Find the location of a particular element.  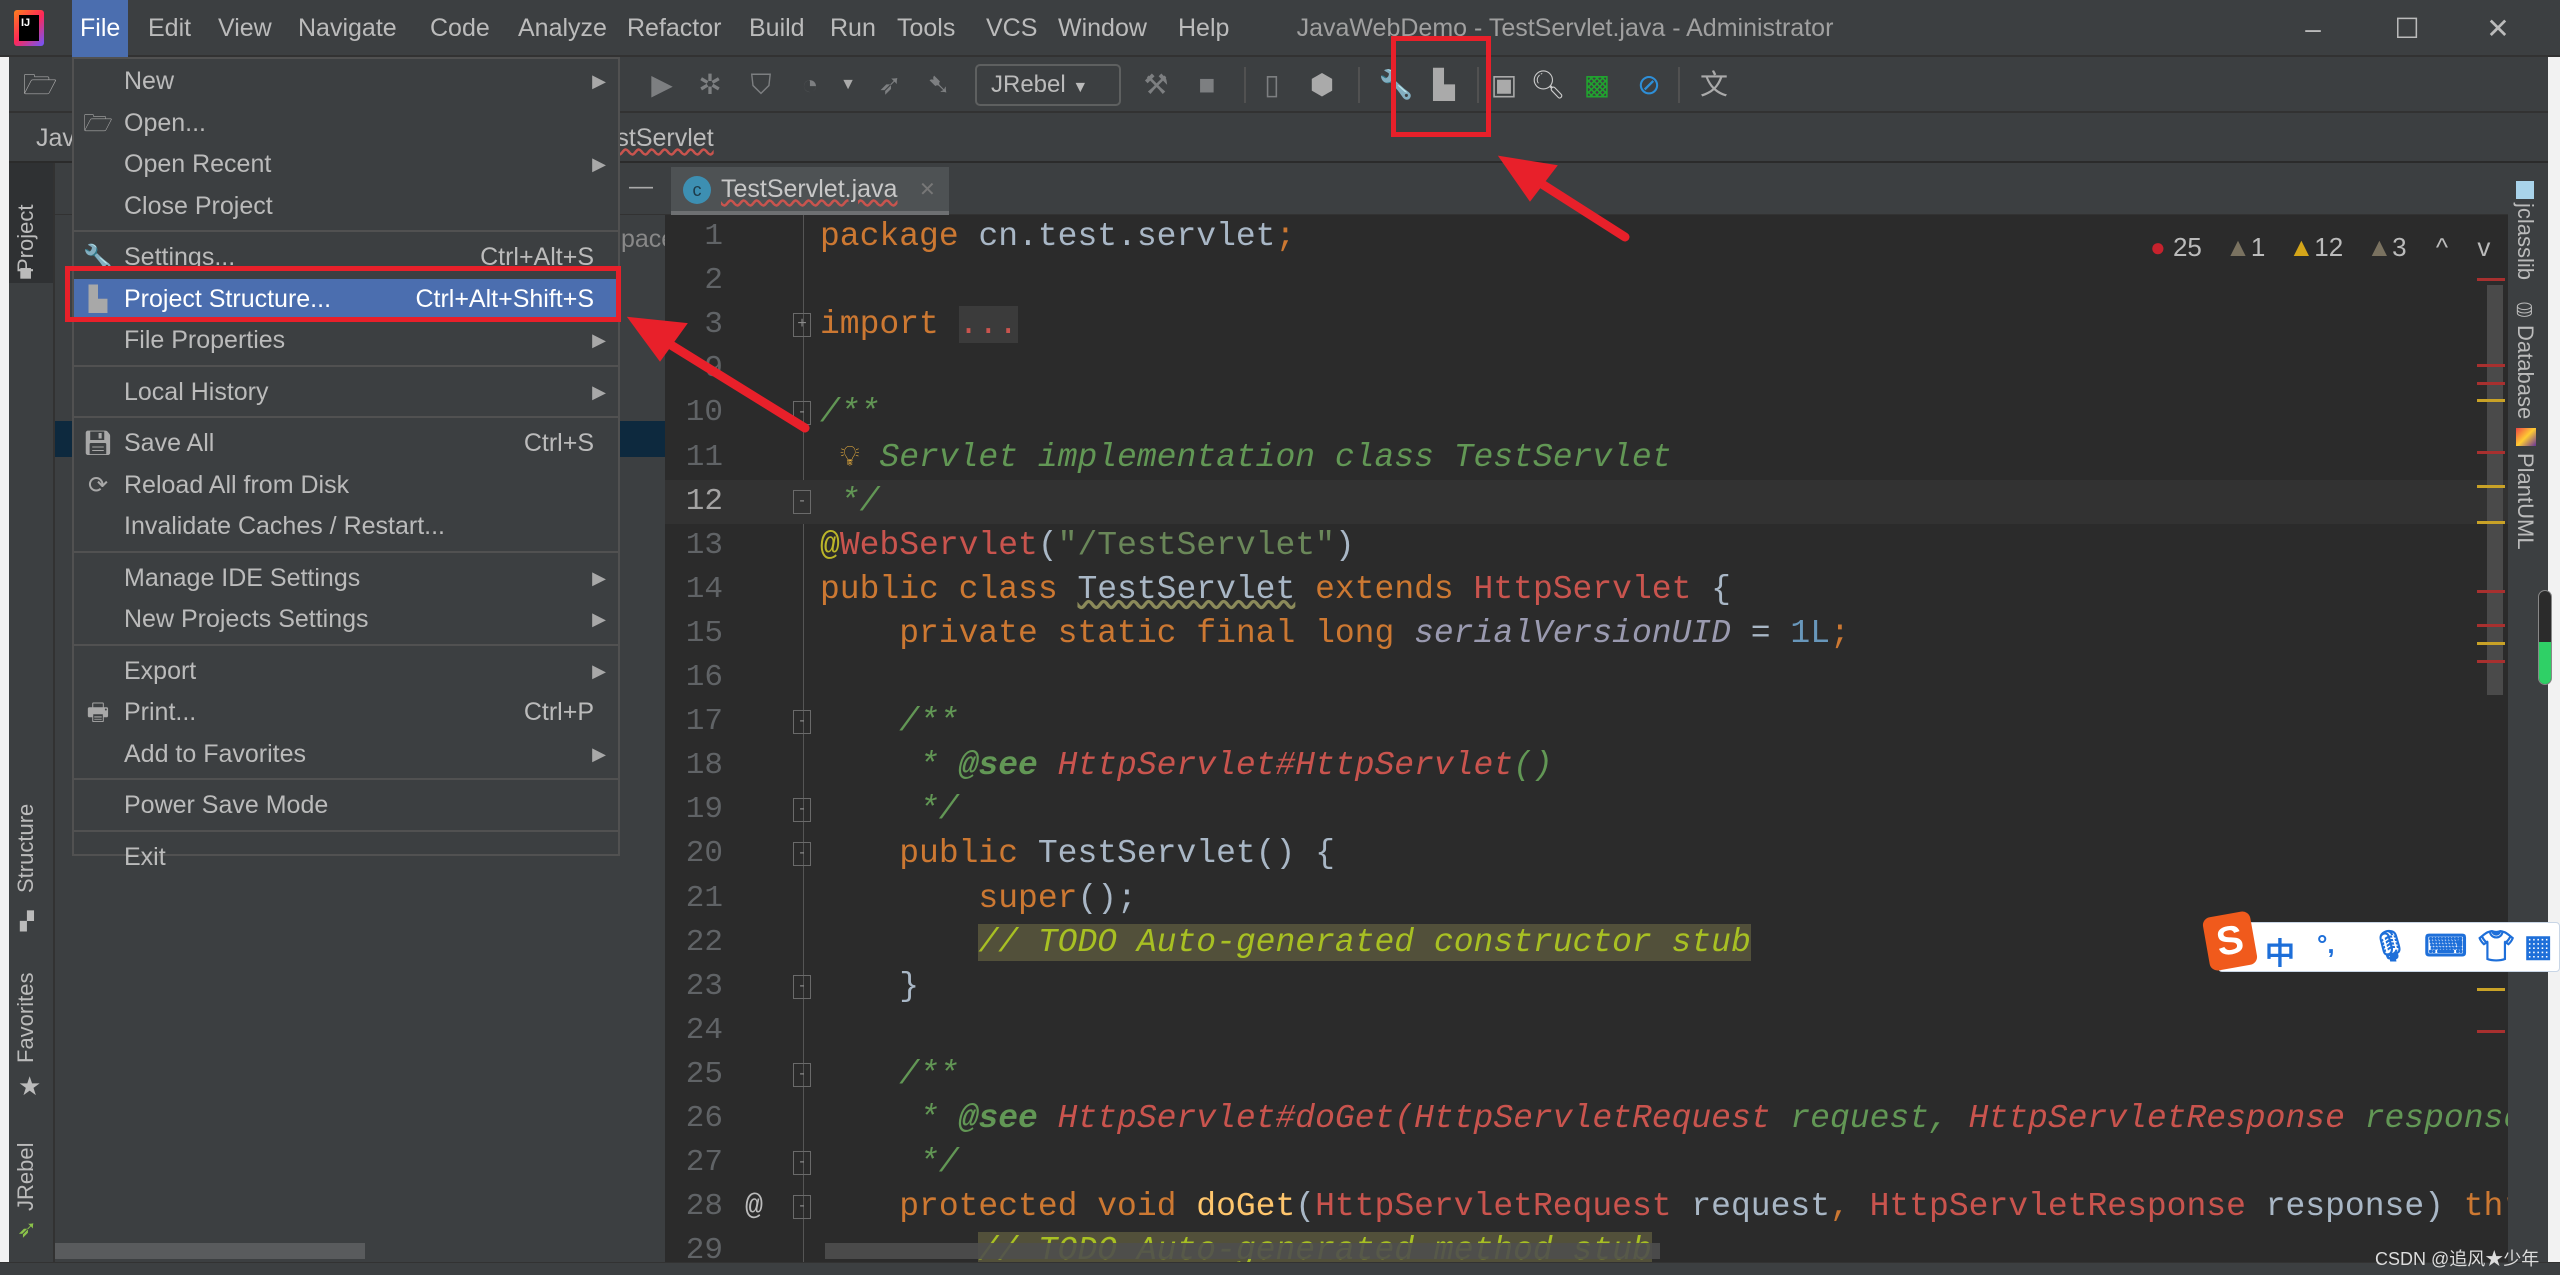

annotation-arrows is located at coordinates (1128, 294).